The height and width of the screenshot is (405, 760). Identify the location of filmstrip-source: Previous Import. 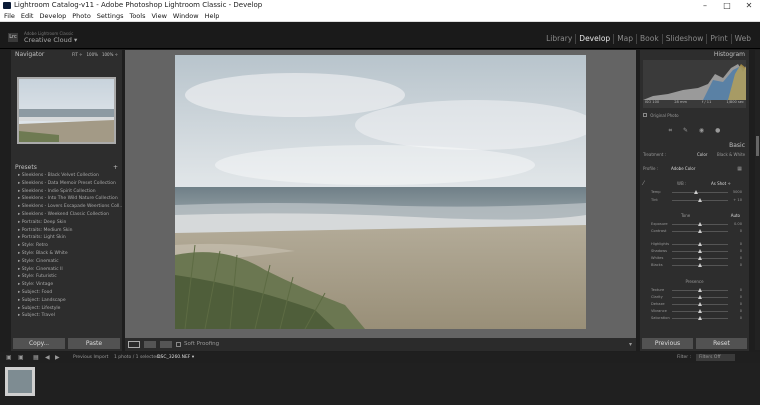
(90, 357).